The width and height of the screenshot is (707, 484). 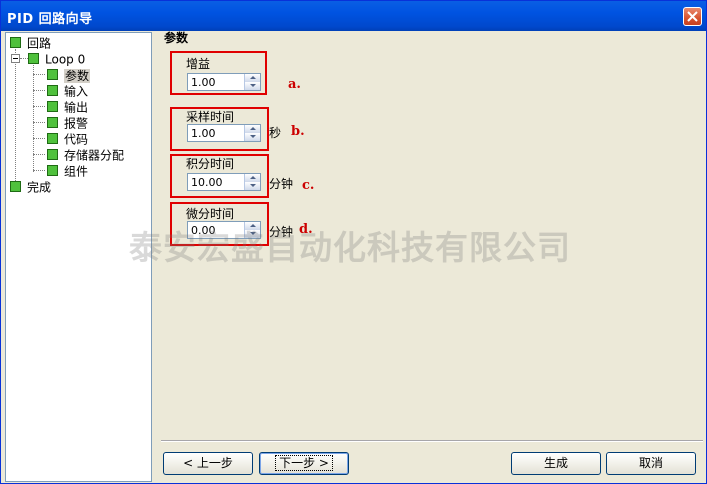 I want to click on gain-input, so click(x=217, y=82).